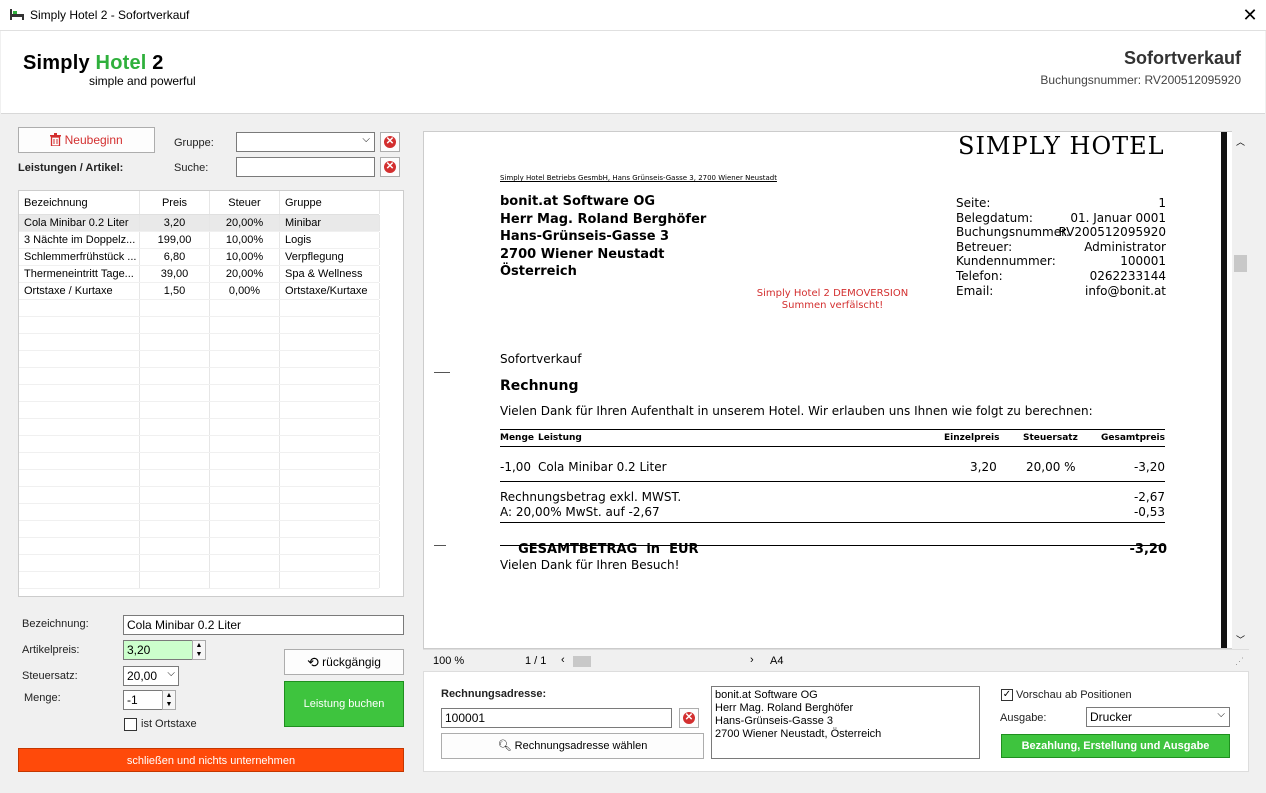  I want to click on table-cell: Cola Minibar 0.2 Liter, so click(79, 223).